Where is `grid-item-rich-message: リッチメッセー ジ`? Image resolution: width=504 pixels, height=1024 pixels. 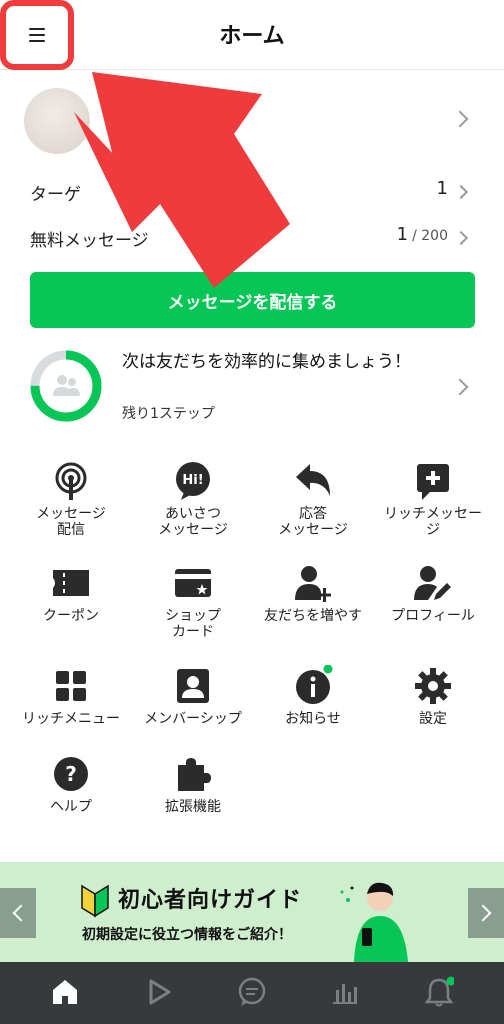
grid-item-rich-message: リッチメッセー ジ is located at coordinates (433, 499).